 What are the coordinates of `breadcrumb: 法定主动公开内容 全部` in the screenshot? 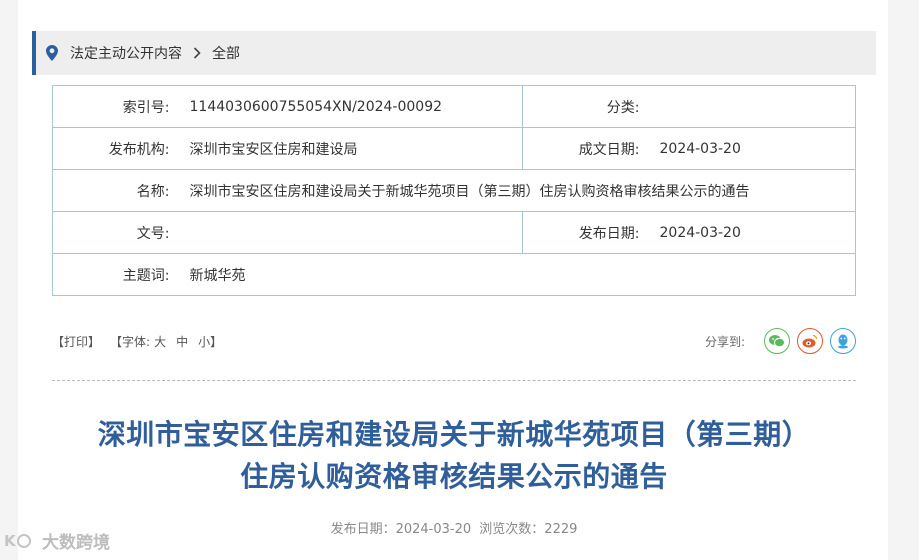 It's located at (454, 53).